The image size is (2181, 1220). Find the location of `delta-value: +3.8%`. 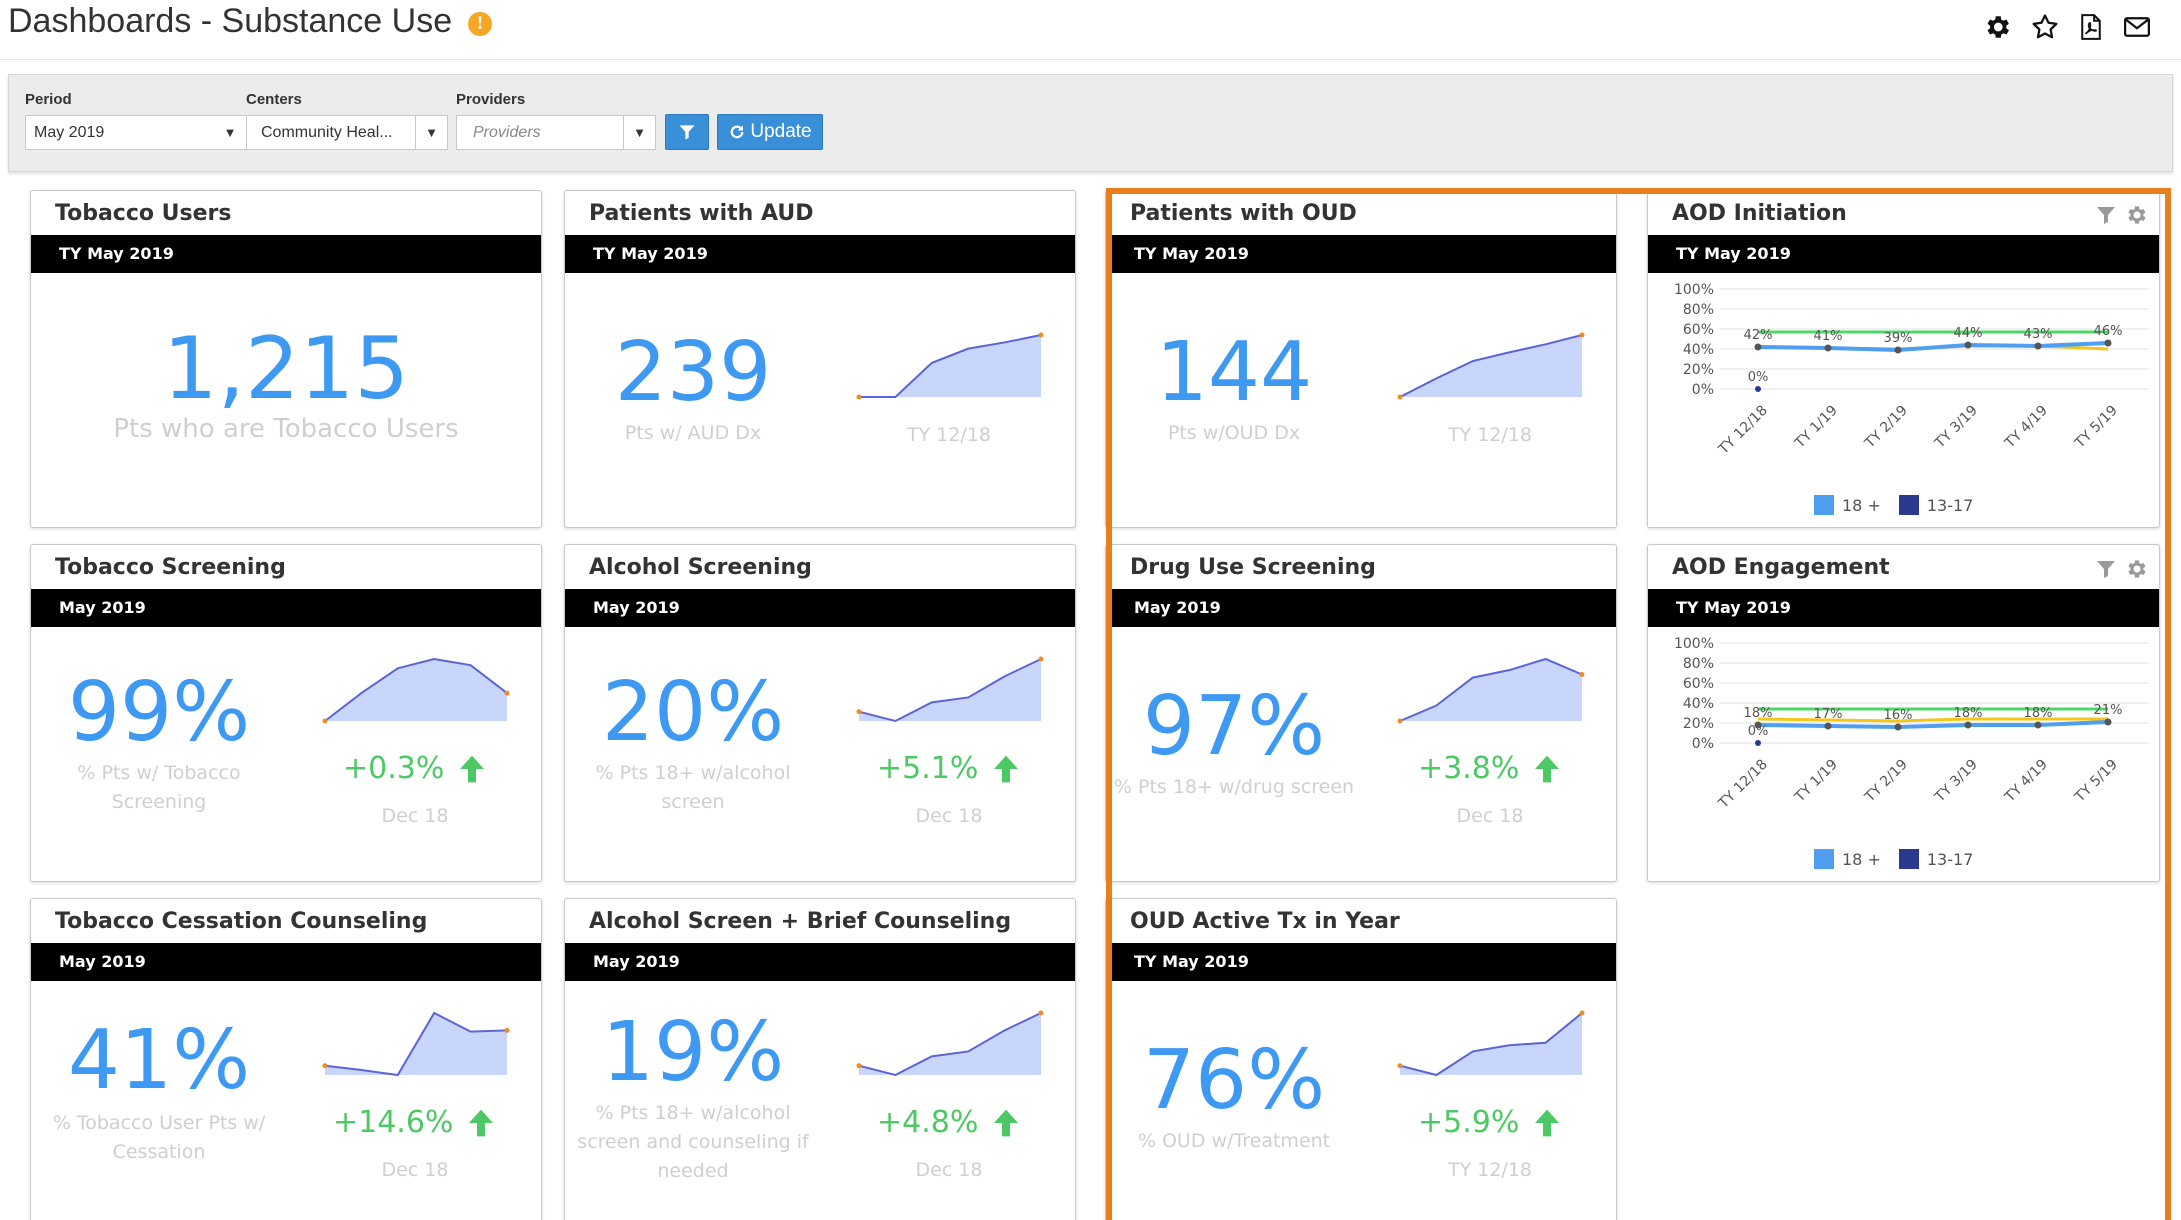

delta-value: +3.8% is located at coordinates (1469, 768).